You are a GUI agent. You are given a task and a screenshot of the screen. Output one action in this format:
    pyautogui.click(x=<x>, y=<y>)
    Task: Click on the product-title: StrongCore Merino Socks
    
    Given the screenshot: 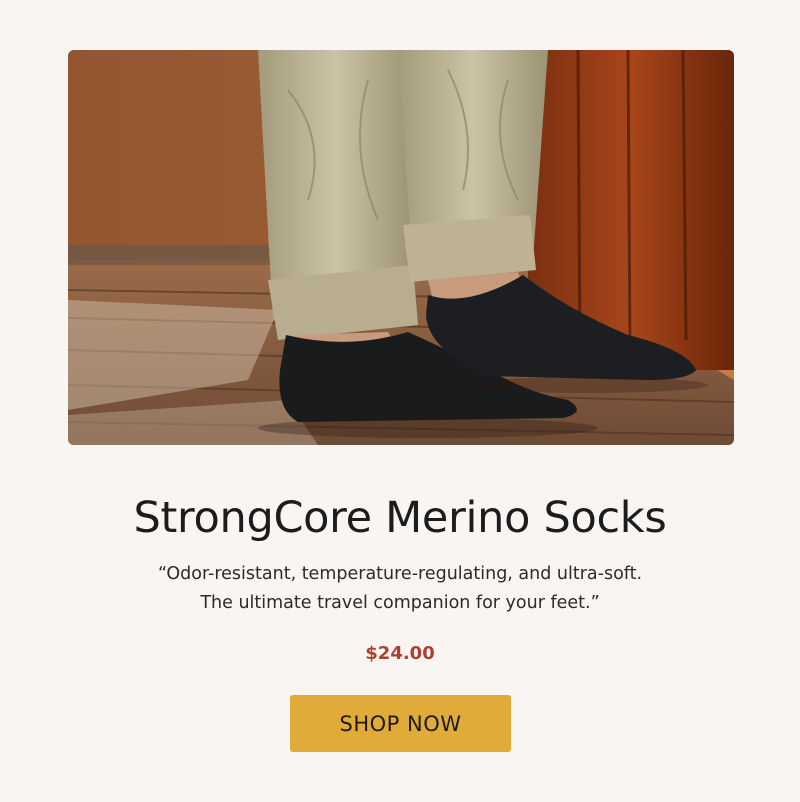 What is the action you would take?
    pyautogui.click(x=400, y=518)
    